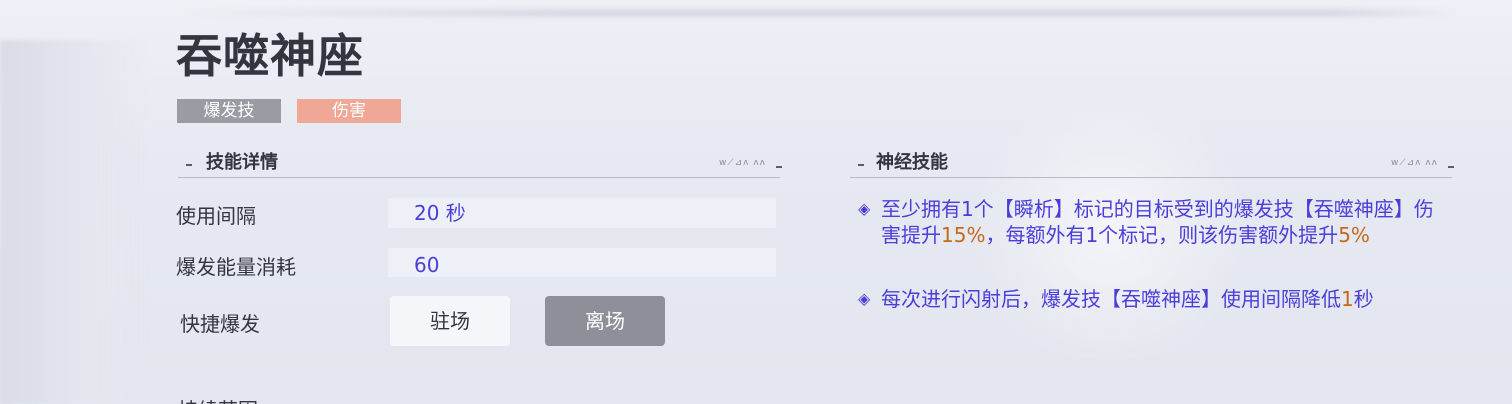  I want to click on background-decor-line, so click(820, 13).